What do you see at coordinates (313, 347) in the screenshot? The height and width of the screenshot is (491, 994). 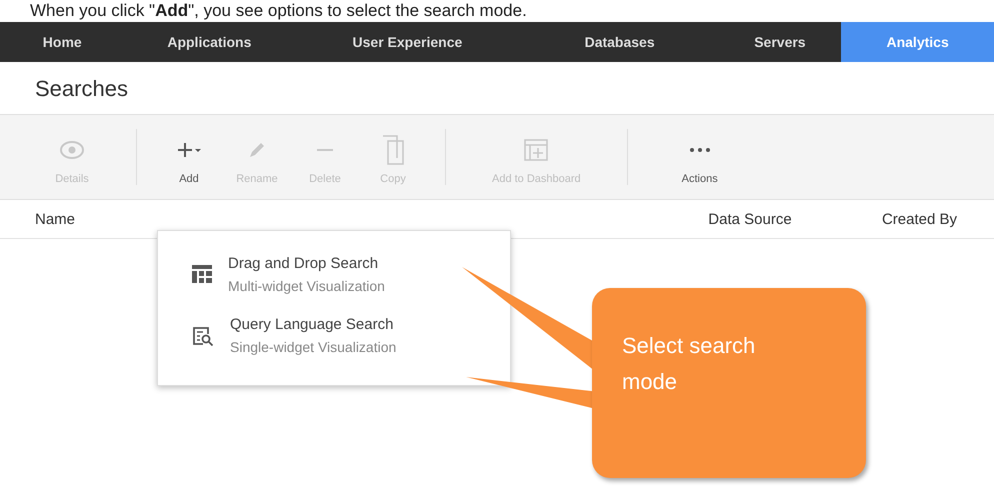 I see `menu-item-subtitle: Single-widget Visualization` at bounding box center [313, 347].